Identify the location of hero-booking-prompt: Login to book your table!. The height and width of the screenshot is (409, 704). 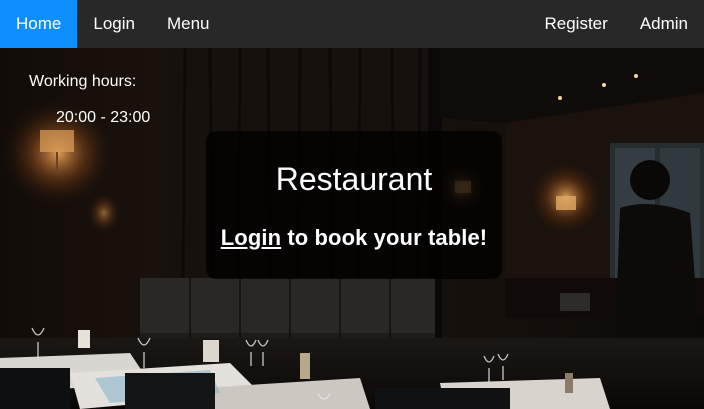
(354, 238).